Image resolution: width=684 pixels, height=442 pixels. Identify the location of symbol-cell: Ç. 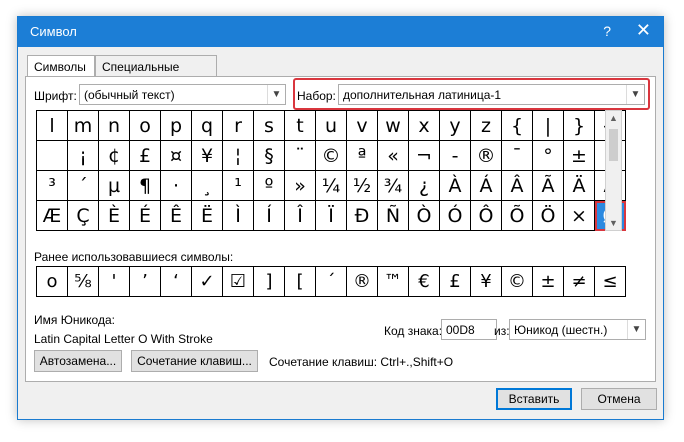
(83, 216).